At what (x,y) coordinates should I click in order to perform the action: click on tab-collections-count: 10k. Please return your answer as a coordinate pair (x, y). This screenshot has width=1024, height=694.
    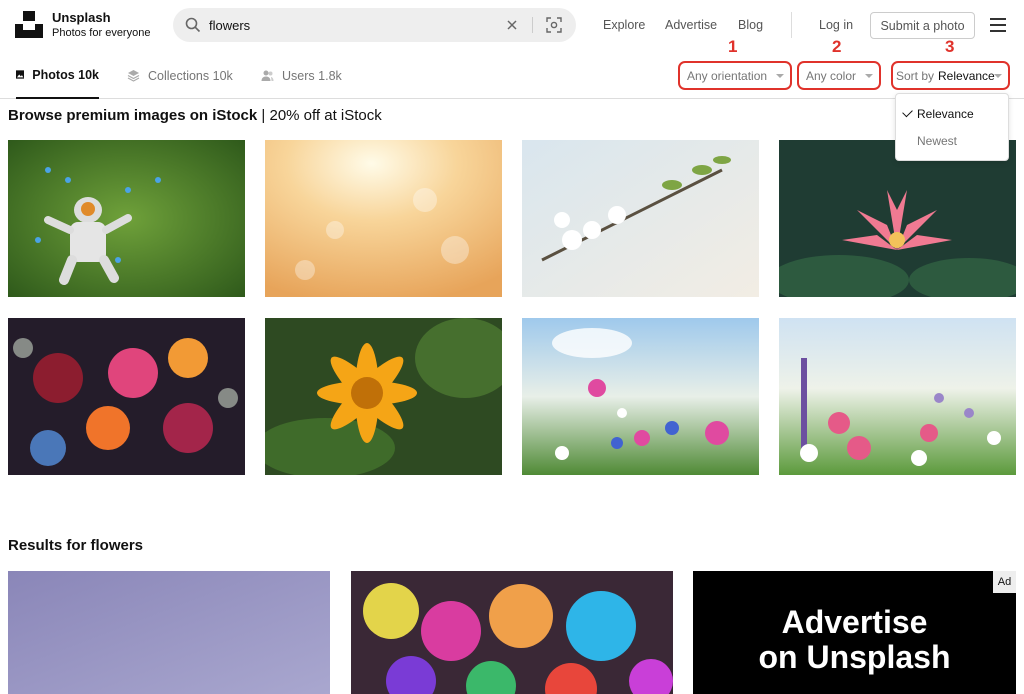
    Looking at the image, I should click on (222, 75).